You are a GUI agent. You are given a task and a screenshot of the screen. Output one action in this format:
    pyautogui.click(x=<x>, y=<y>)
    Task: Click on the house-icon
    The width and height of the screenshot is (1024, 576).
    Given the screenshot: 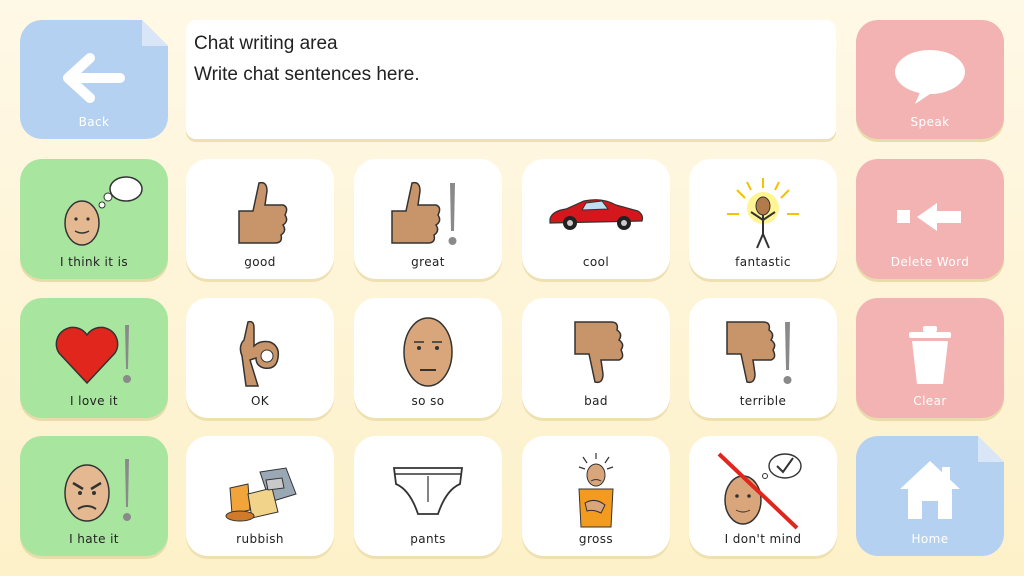 What is the action you would take?
    pyautogui.click(x=930, y=490)
    